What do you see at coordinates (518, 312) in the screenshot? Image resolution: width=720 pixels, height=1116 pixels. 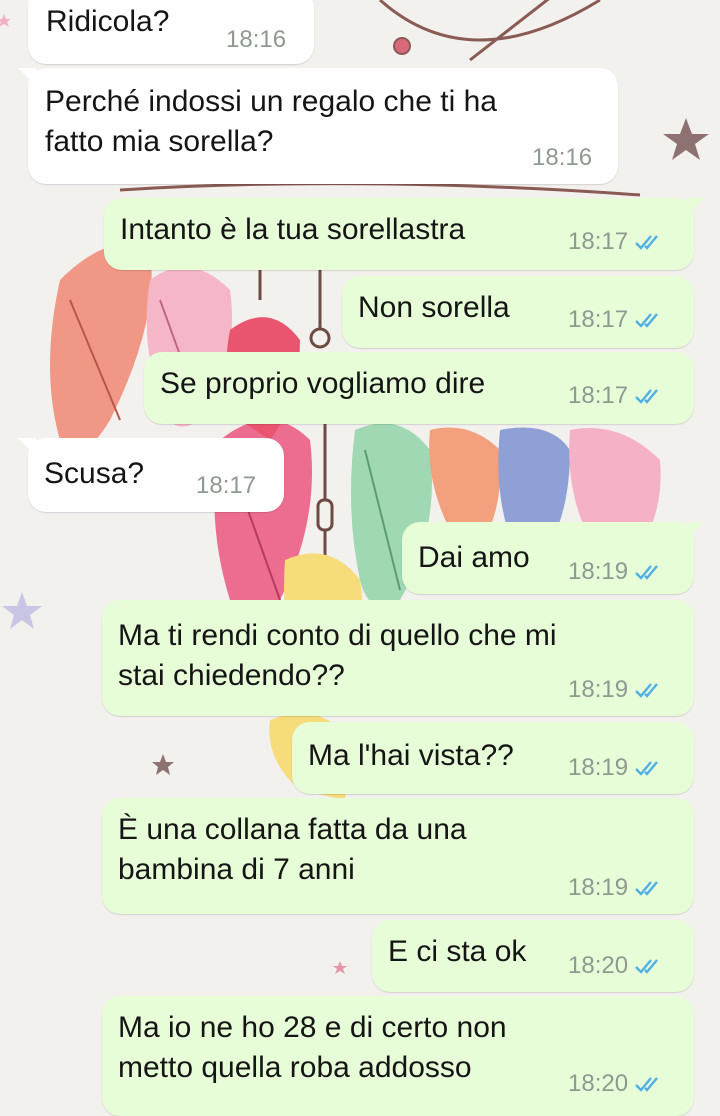 I see `message-bubble-outgoing: Non sorella 18:17` at bounding box center [518, 312].